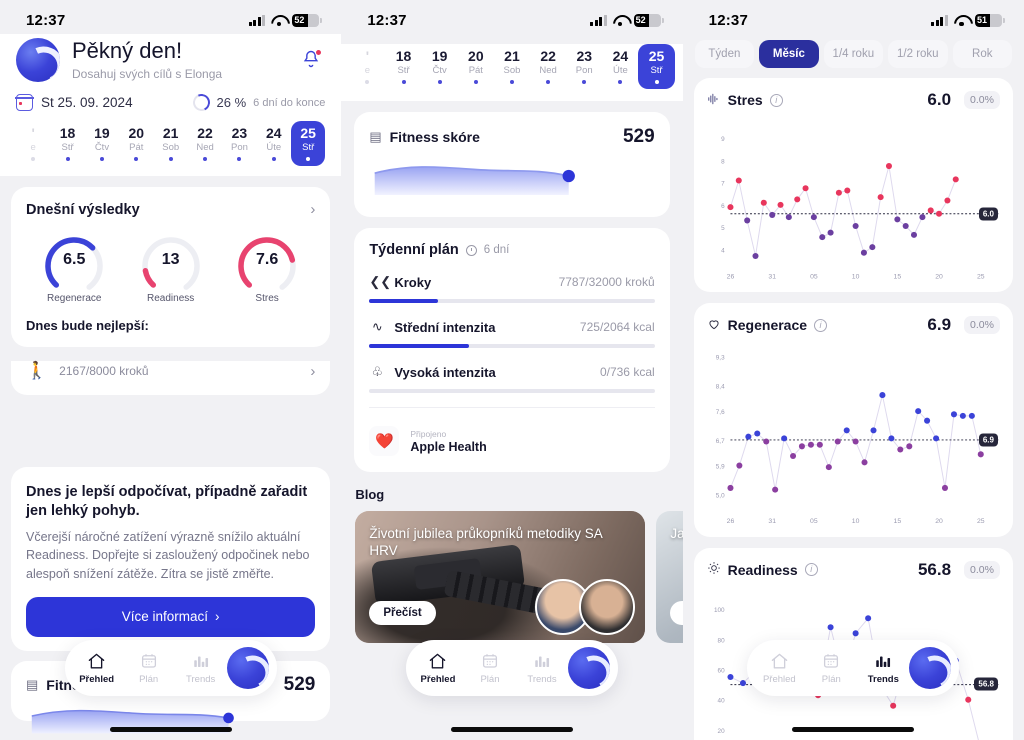 Image resolution: width=1024 pixels, height=740 pixels. Describe the element at coordinates (714, 325) in the screenshot. I see `heart-outline-icon` at that location.